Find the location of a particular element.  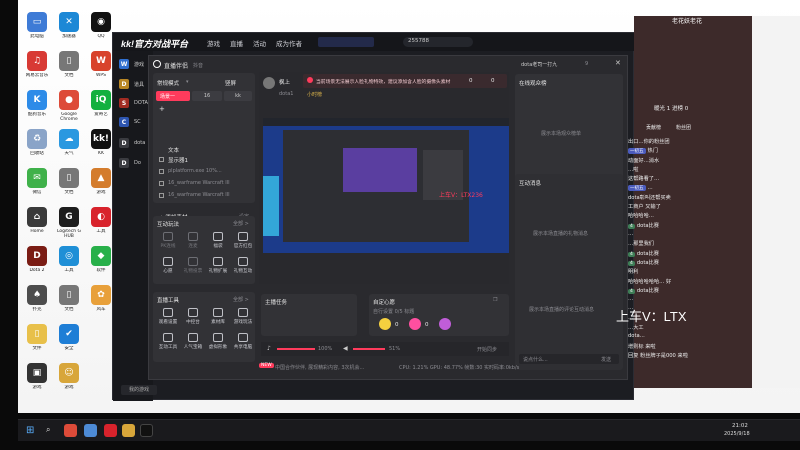

chat-message: 哈哈哈哈哈哈… 好 is located at coordinates (649, 281).